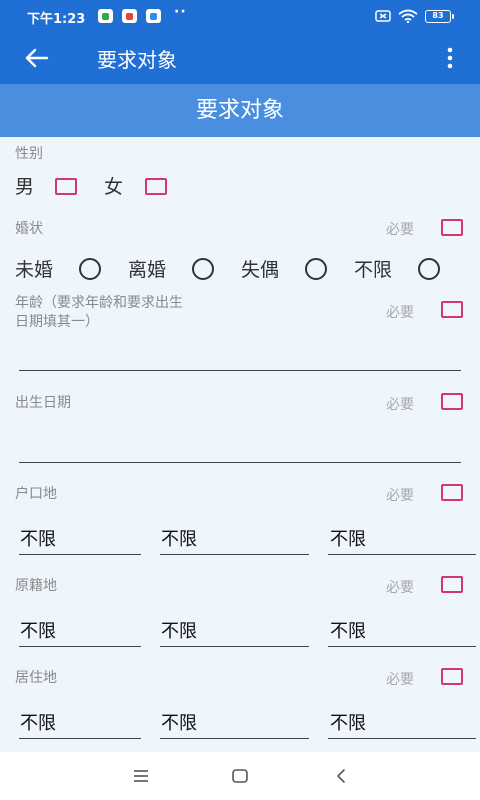 This screenshot has height=800, width=480. What do you see at coordinates (179, 724) in the screenshot?
I see `residence-city-select: 不限` at bounding box center [179, 724].